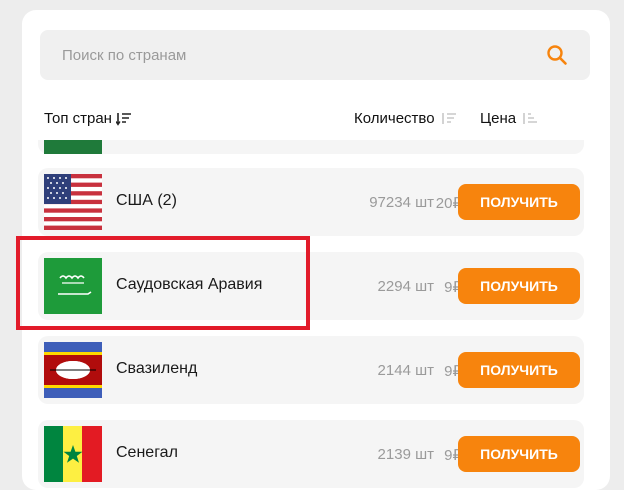 This screenshot has height=490, width=624. What do you see at coordinates (405, 286) in the screenshot?
I see `quantity-value: 2294 шт` at bounding box center [405, 286].